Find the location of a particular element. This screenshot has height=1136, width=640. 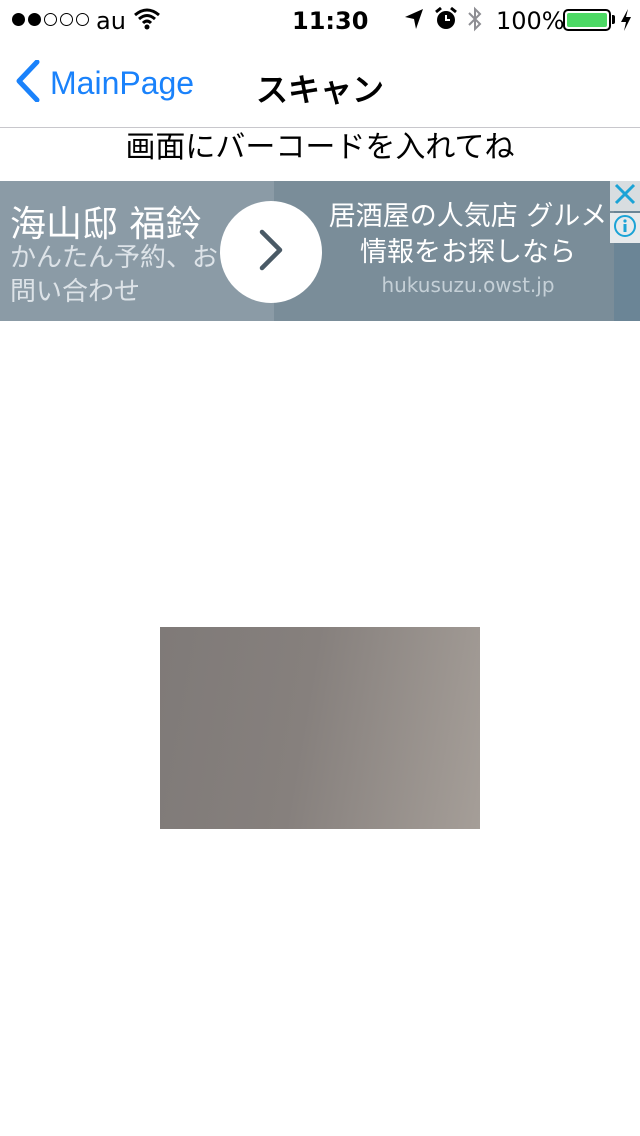

chevron-right-icon is located at coordinates (271, 252).